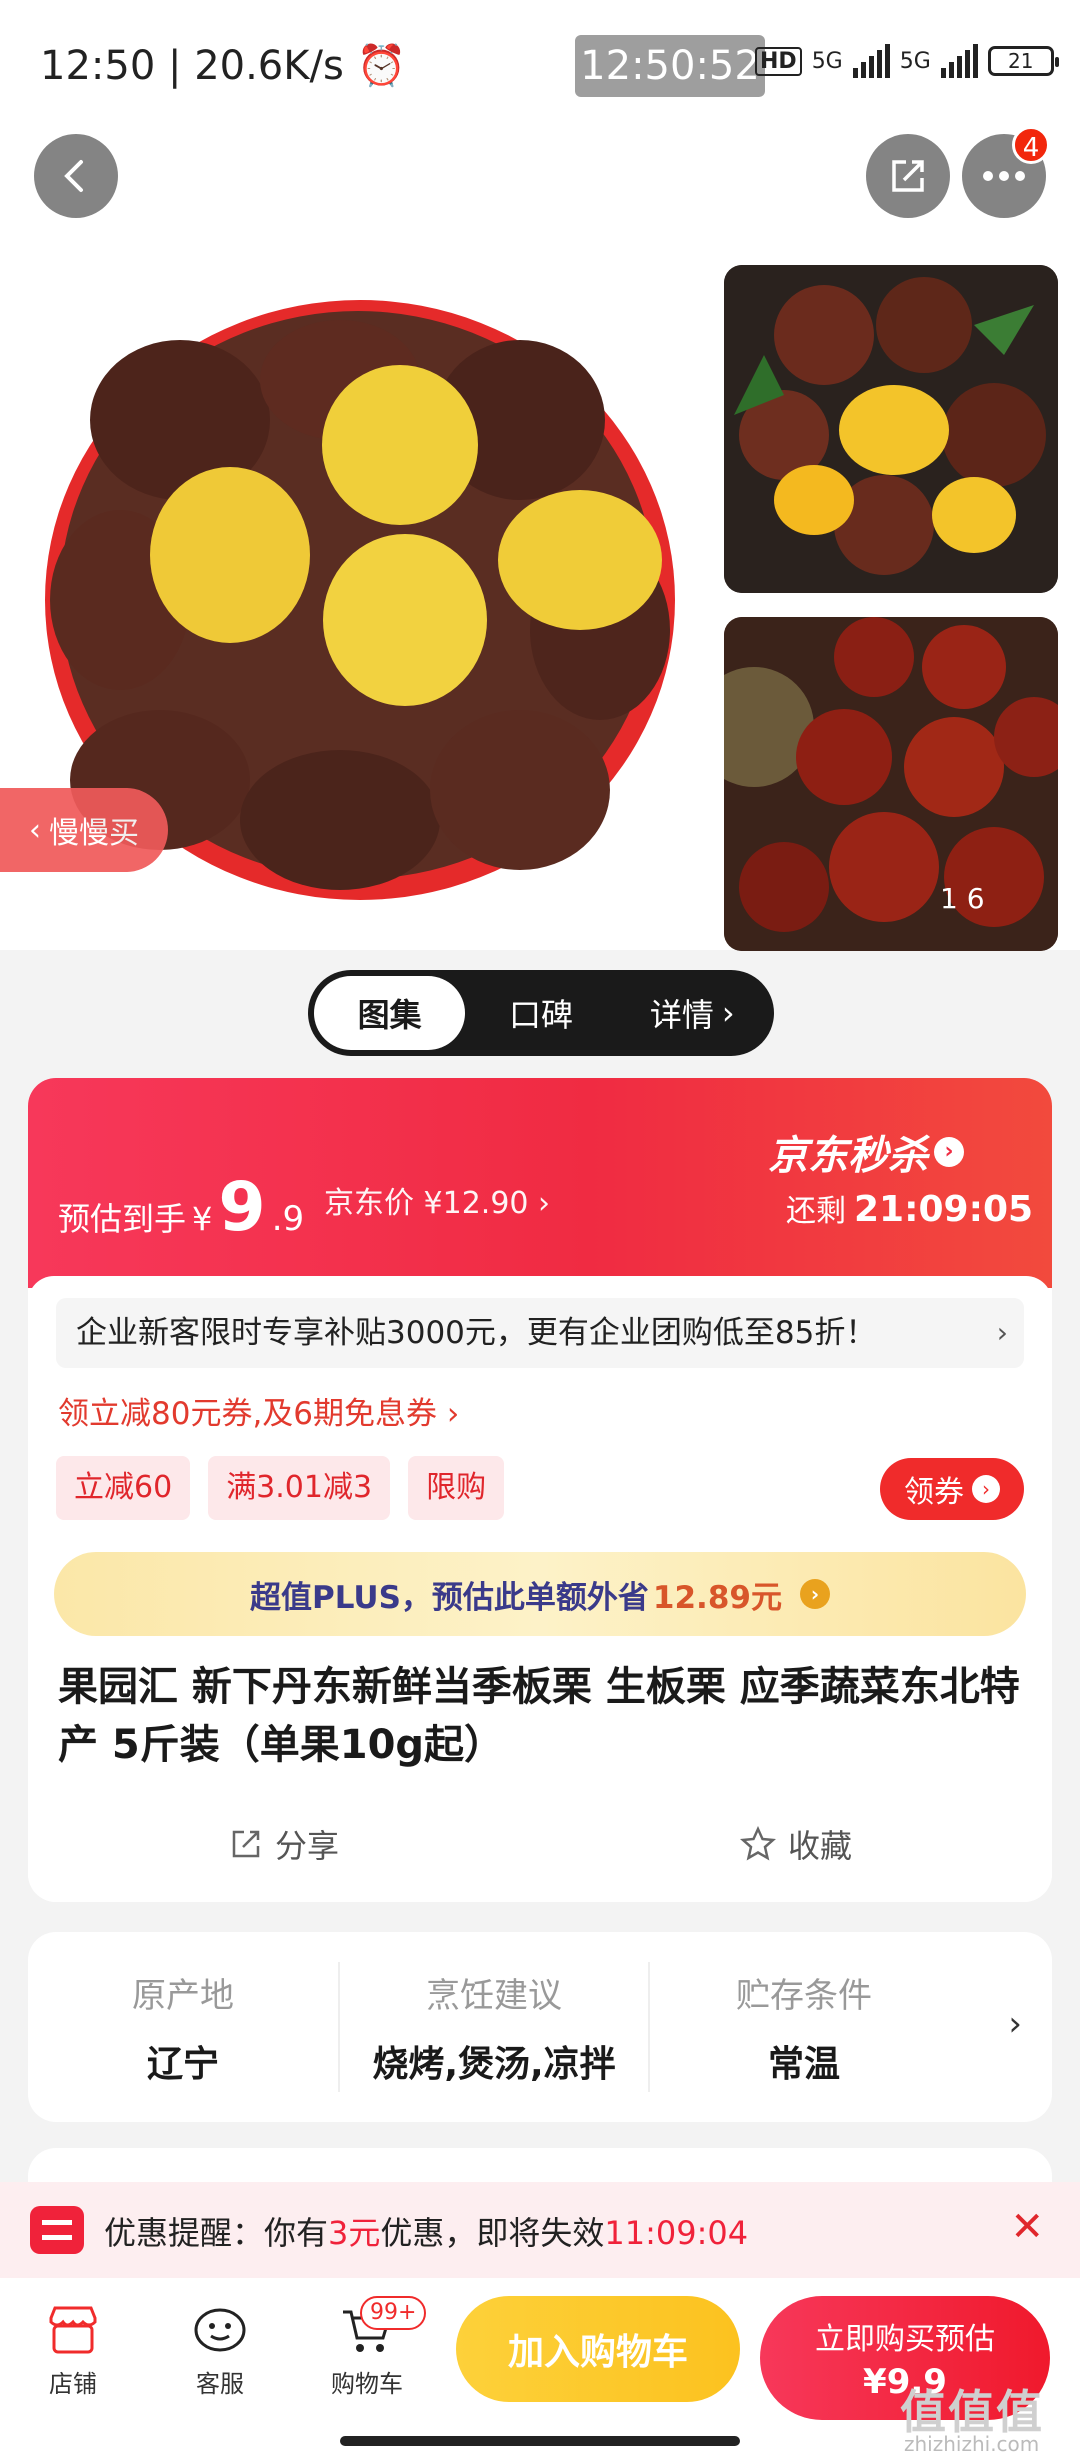  What do you see at coordinates (123, 1488) in the screenshot?
I see `promo-tag: 立减60` at bounding box center [123, 1488].